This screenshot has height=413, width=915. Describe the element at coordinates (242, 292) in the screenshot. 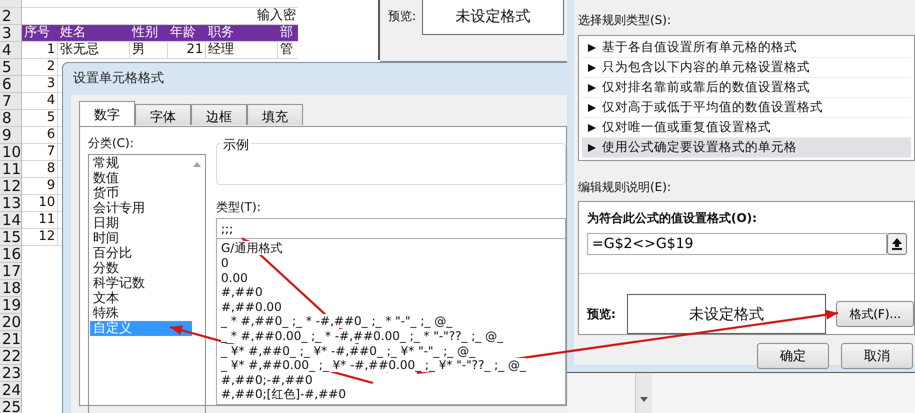

I see `type-option: #,##0` at that location.